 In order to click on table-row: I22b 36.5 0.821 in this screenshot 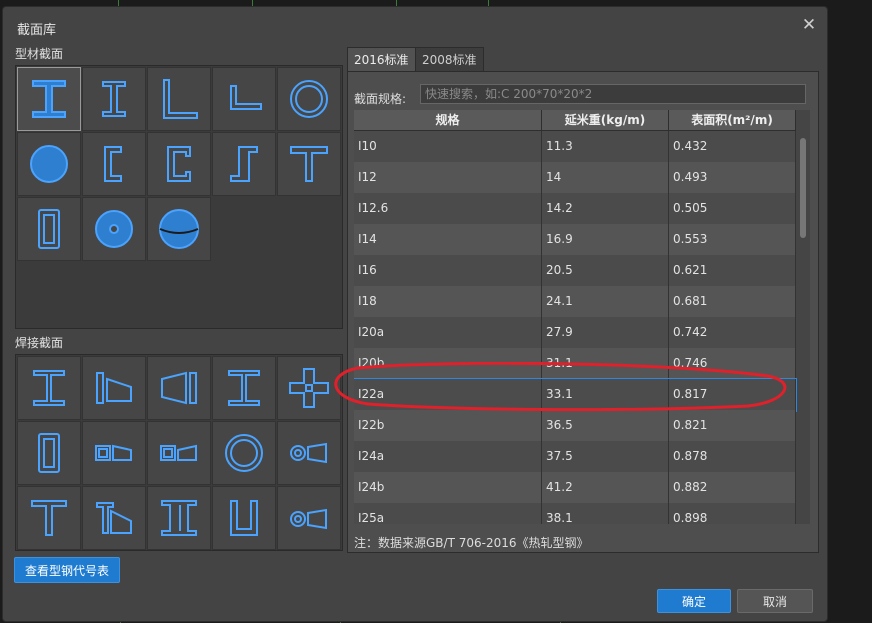, I will do `click(575, 426)`.